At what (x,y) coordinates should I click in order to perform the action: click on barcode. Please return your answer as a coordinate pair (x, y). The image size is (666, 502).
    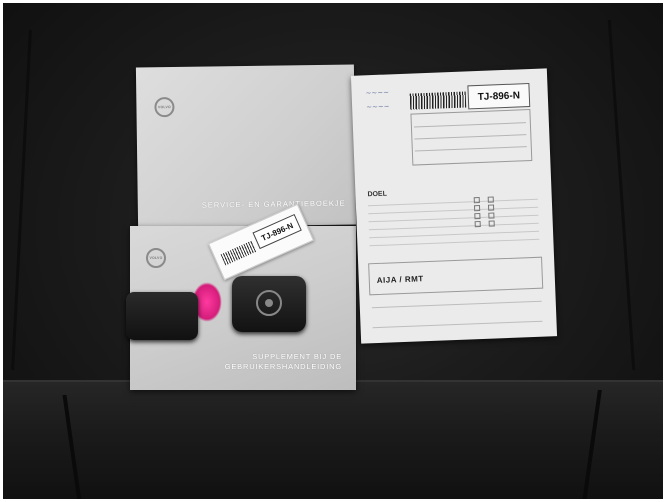
    Looking at the image, I should click on (438, 100).